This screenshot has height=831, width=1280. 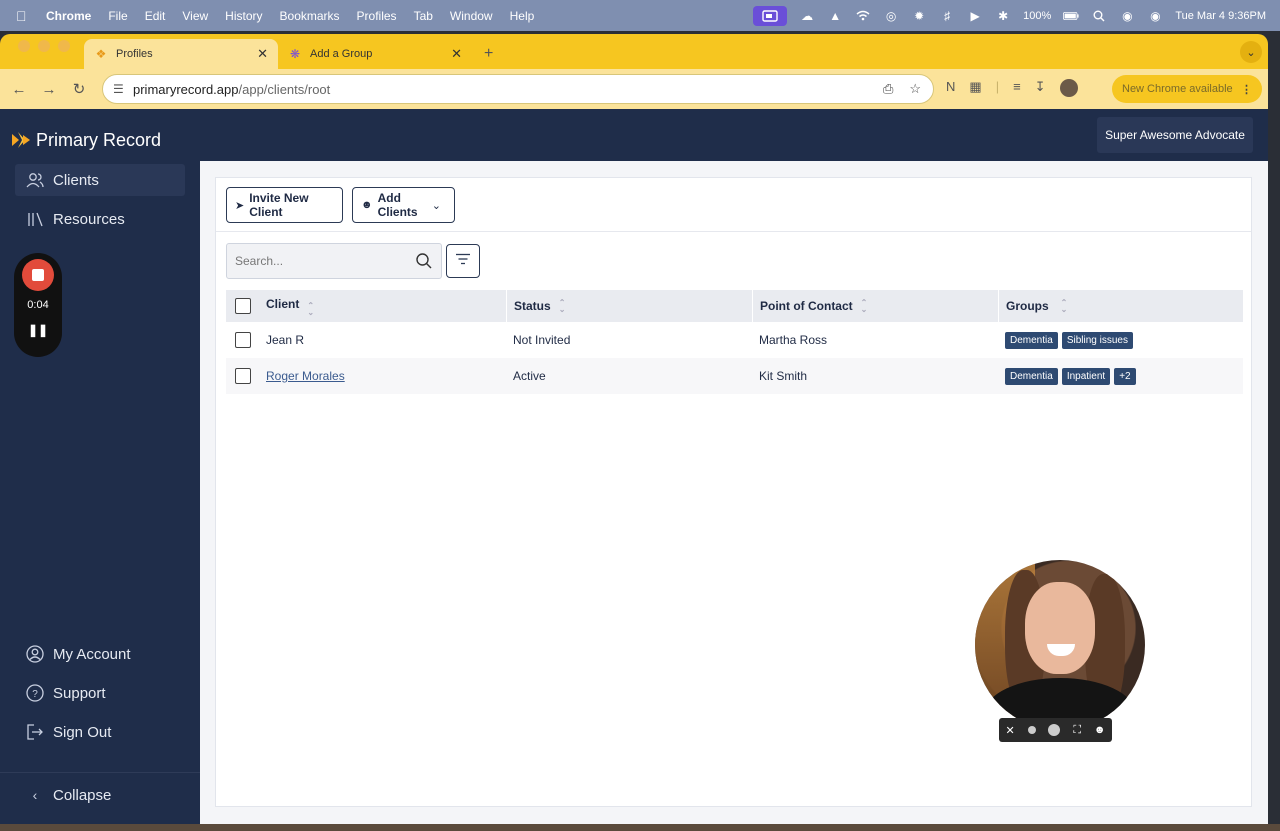 What do you see at coordinates (100, 795) in the screenshot?
I see `sidebar-collapse-button: ‹ Collapse` at bounding box center [100, 795].